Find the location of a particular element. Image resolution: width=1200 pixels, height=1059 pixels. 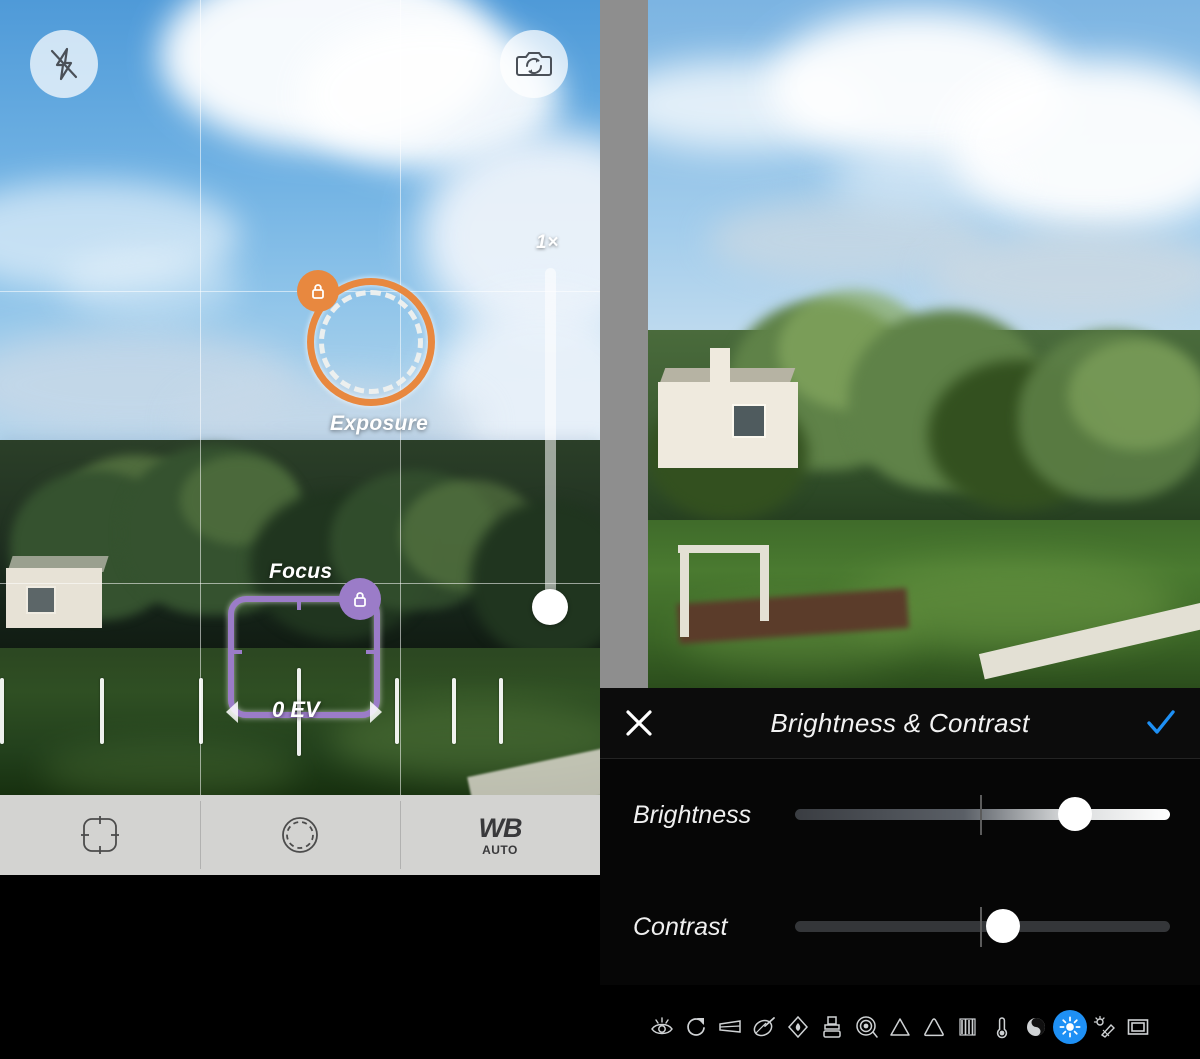

ev-arrow-left is located at coordinates (232, 712).